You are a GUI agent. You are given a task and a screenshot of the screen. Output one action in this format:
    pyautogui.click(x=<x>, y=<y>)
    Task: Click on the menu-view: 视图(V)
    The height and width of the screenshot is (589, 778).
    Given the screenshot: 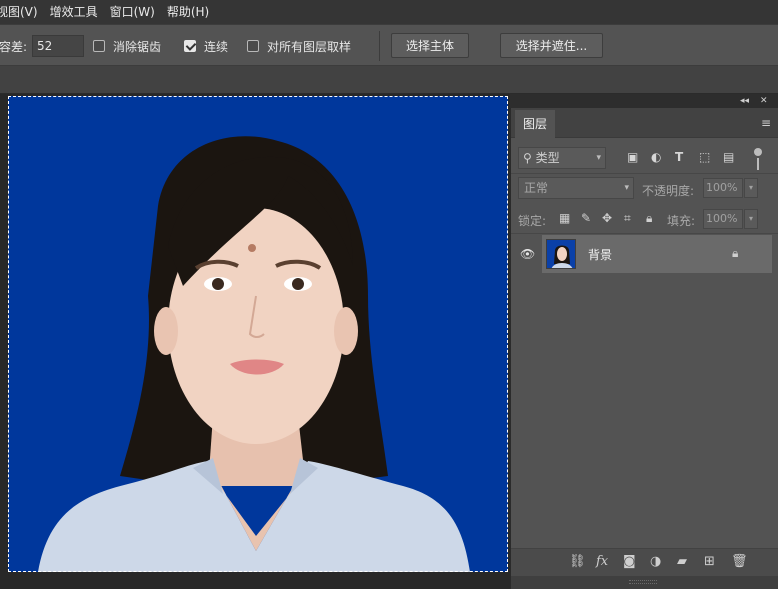 What is the action you would take?
    pyautogui.click(x=22, y=12)
    